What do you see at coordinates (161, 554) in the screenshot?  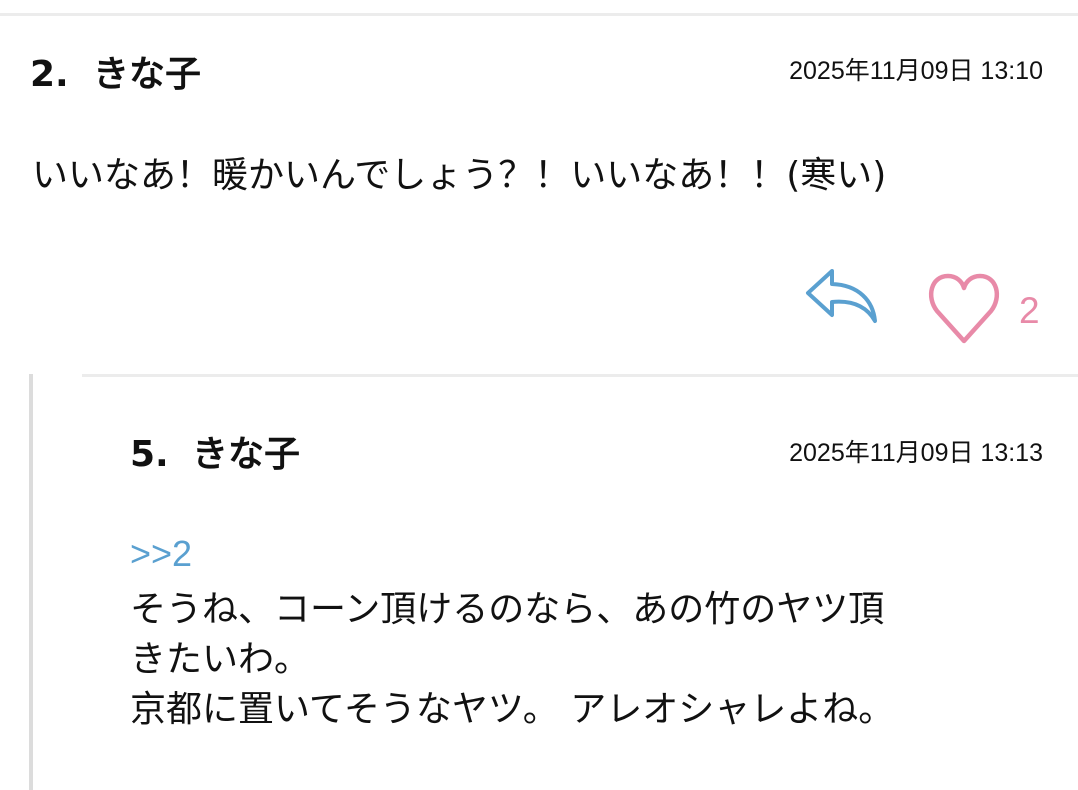 I see `reply-anchor-link: >>2` at bounding box center [161, 554].